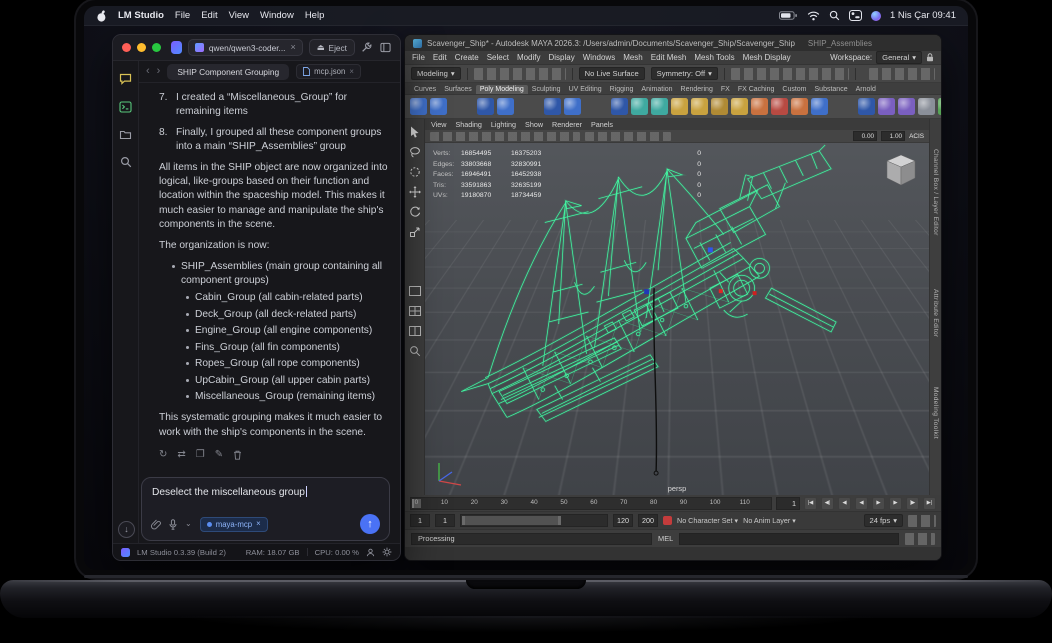 This screenshot has height=643, width=1052. I want to click on exposure-field: 0.00, so click(865, 136).